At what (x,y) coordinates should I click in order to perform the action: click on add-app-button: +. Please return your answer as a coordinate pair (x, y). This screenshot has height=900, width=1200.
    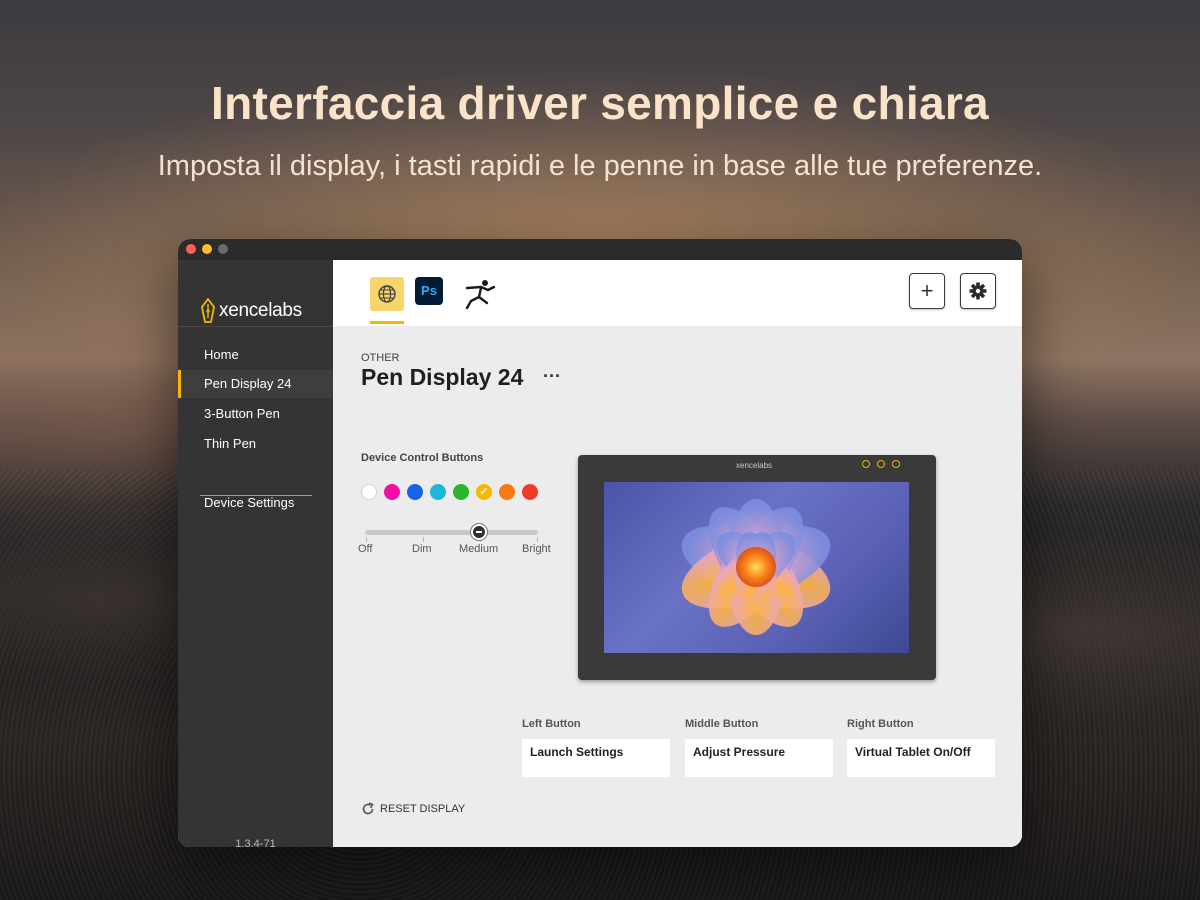
    Looking at the image, I should click on (927, 291).